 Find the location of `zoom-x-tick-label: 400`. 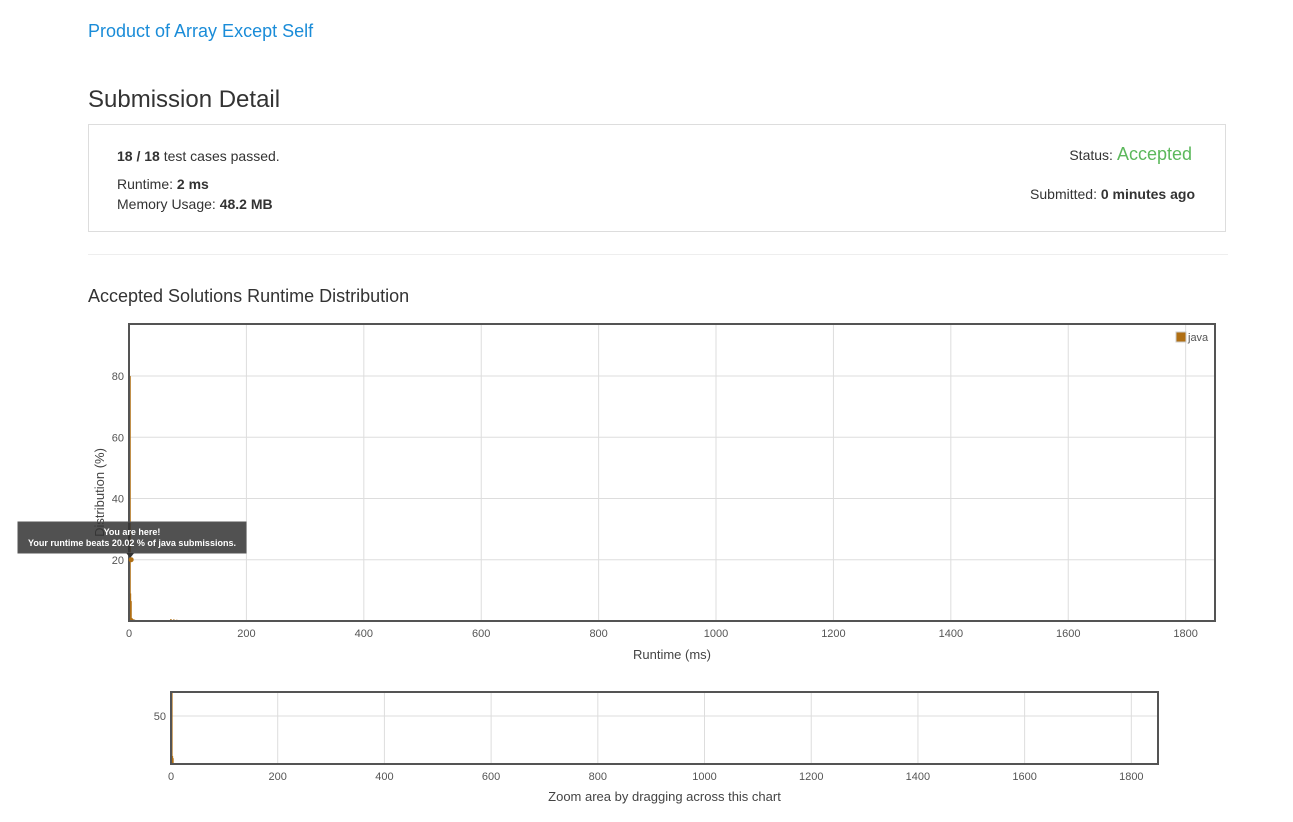

zoom-x-tick-label: 400 is located at coordinates (384, 777).